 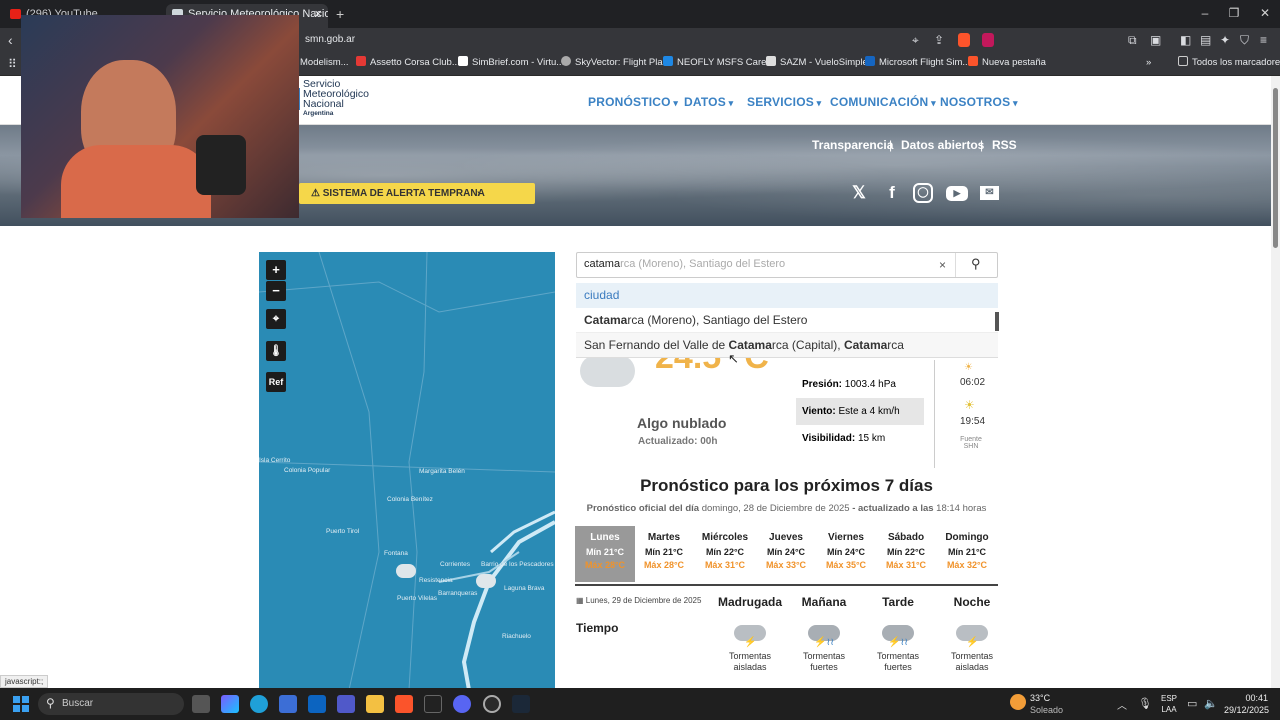 I want to click on youtube-icon: ▶, so click(x=957, y=193).